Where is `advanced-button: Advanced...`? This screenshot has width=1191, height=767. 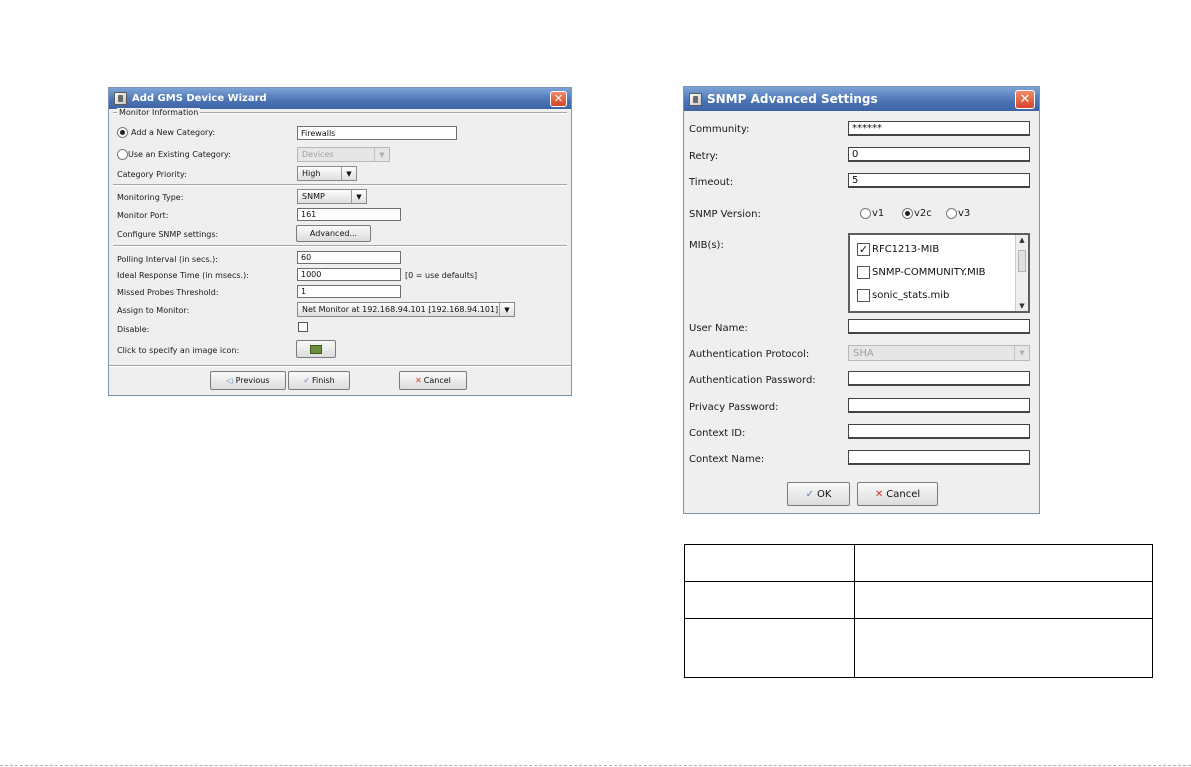
advanced-button: Advanced... is located at coordinates (333, 233).